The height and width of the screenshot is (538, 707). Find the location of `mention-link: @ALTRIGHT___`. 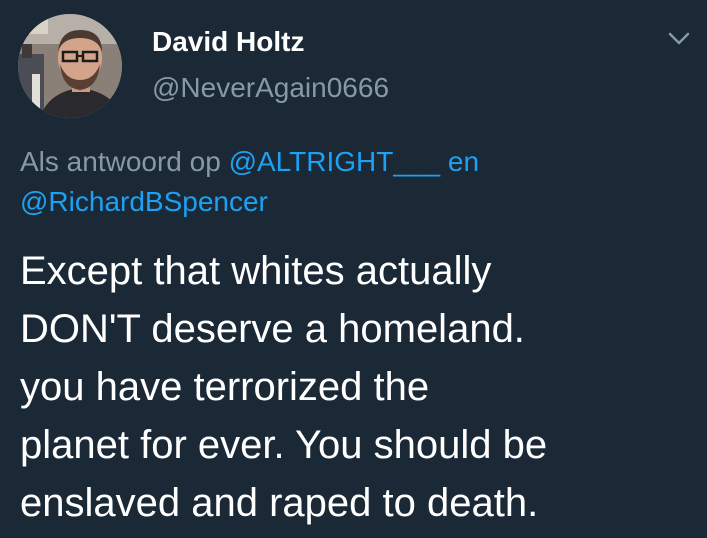

mention-link: @ALTRIGHT___ is located at coordinates (335, 161).